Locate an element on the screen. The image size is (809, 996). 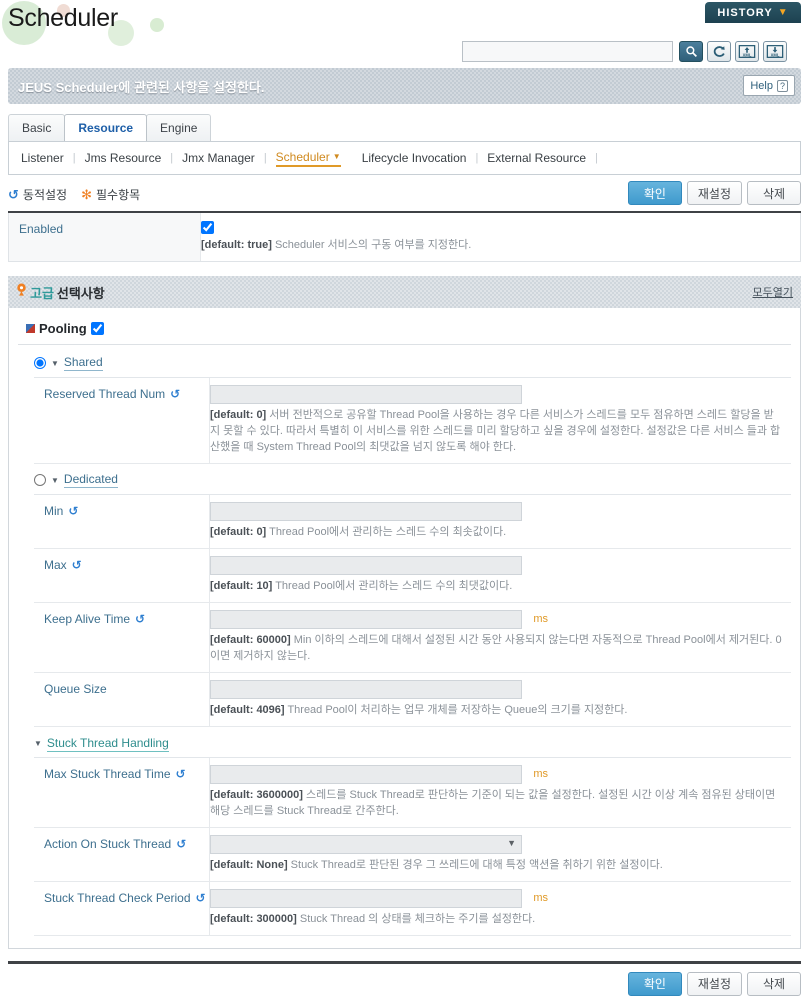
reset-button-bottom: 재설정 is located at coordinates (714, 983).